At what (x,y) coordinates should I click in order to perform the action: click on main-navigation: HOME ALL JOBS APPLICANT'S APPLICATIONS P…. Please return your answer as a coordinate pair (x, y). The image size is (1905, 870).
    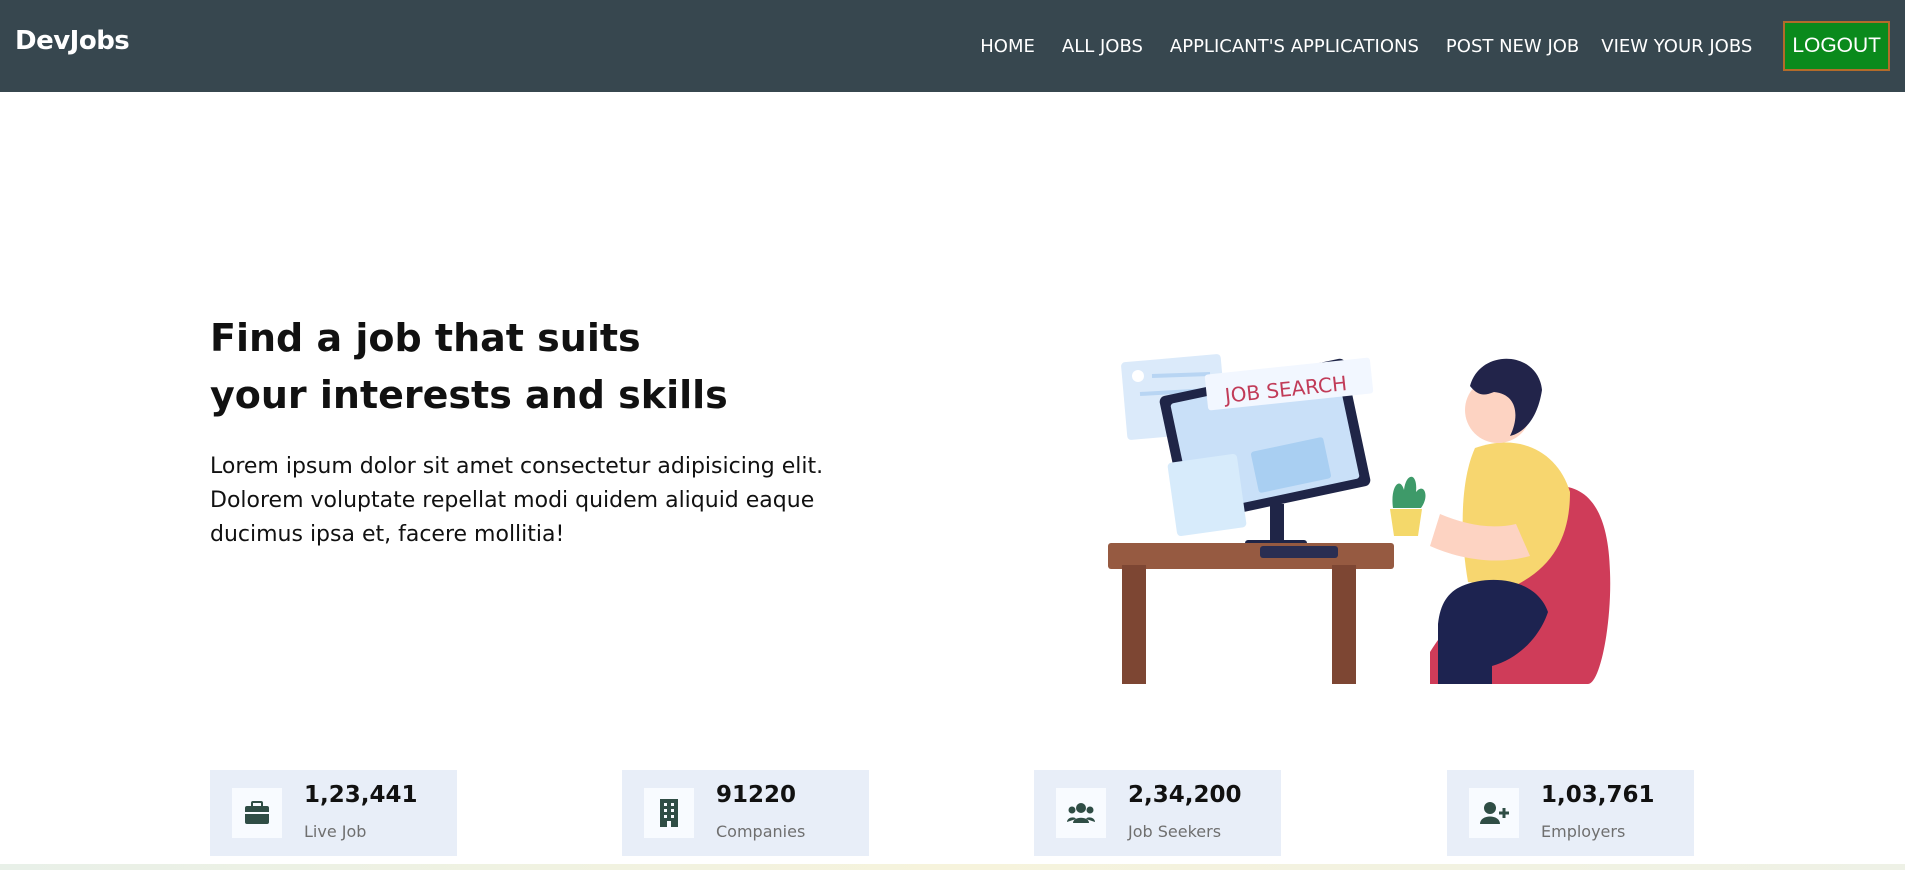
    Looking at the image, I should click on (1442, 46).